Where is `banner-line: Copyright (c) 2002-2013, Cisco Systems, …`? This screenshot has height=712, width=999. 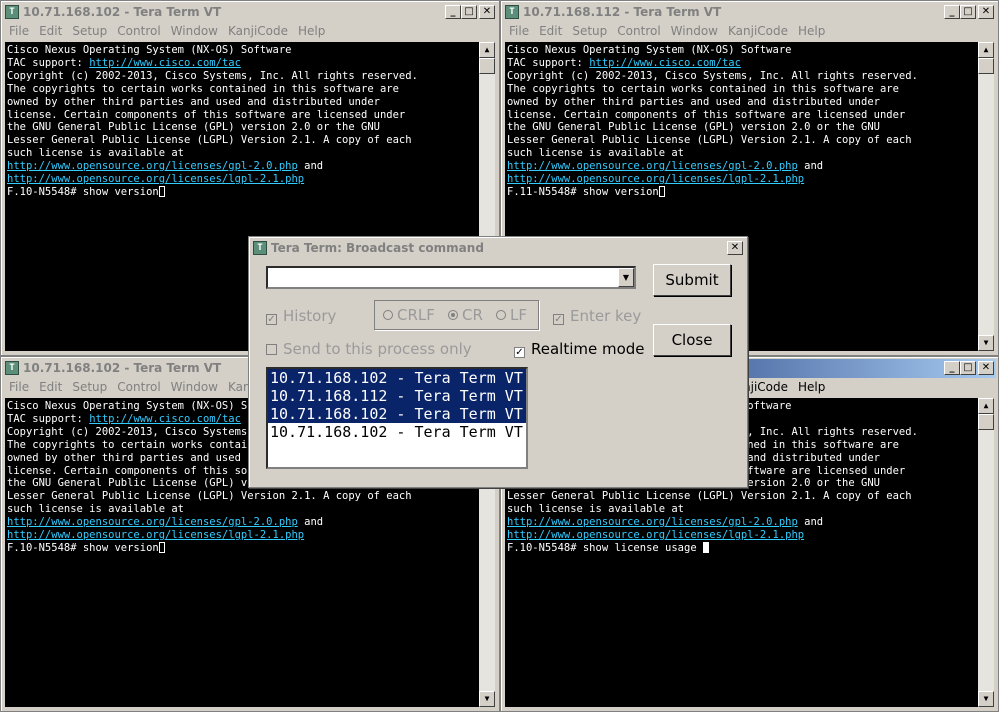
banner-line: Copyright (c) 2002-2013, Cisco Systems, … is located at coordinates (712, 75).